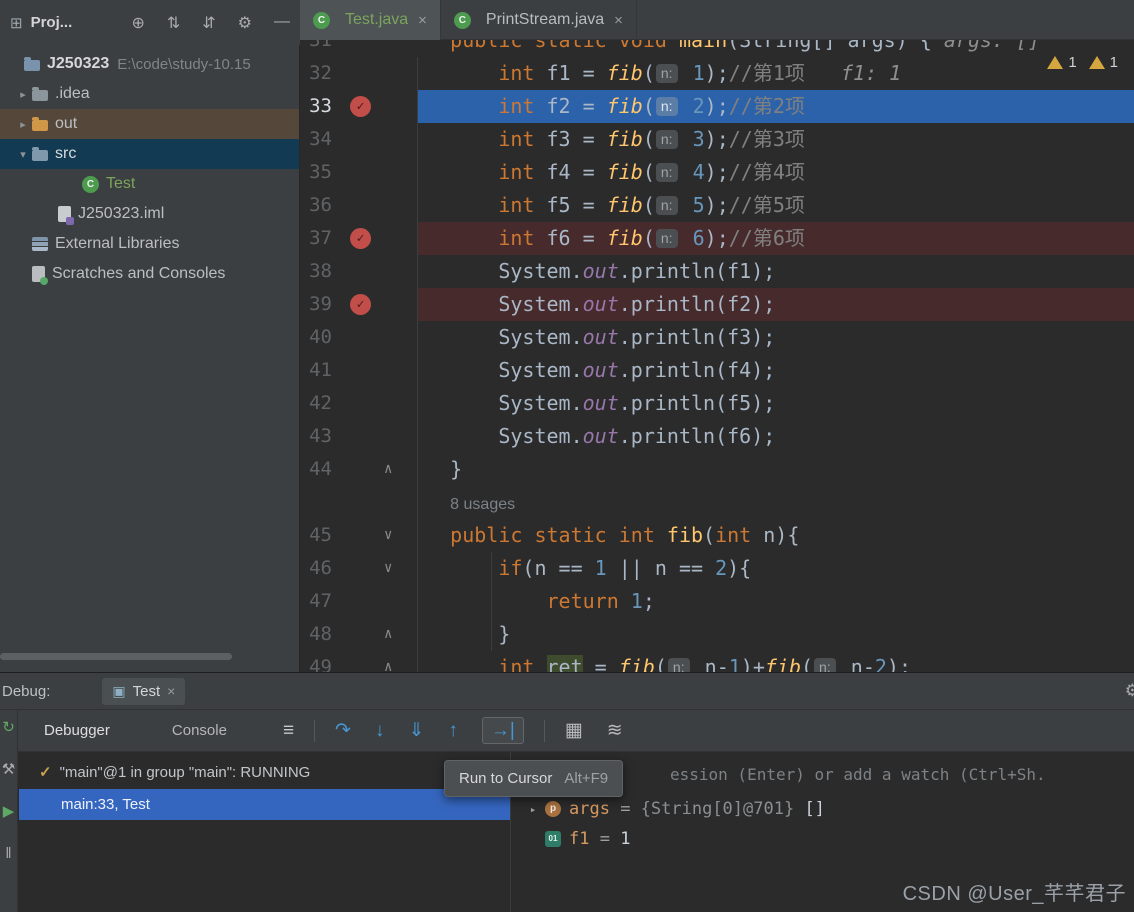 The height and width of the screenshot is (912, 1134). Describe the element at coordinates (1072, 62) in the screenshot. I see `warning-count: 1` at that location.